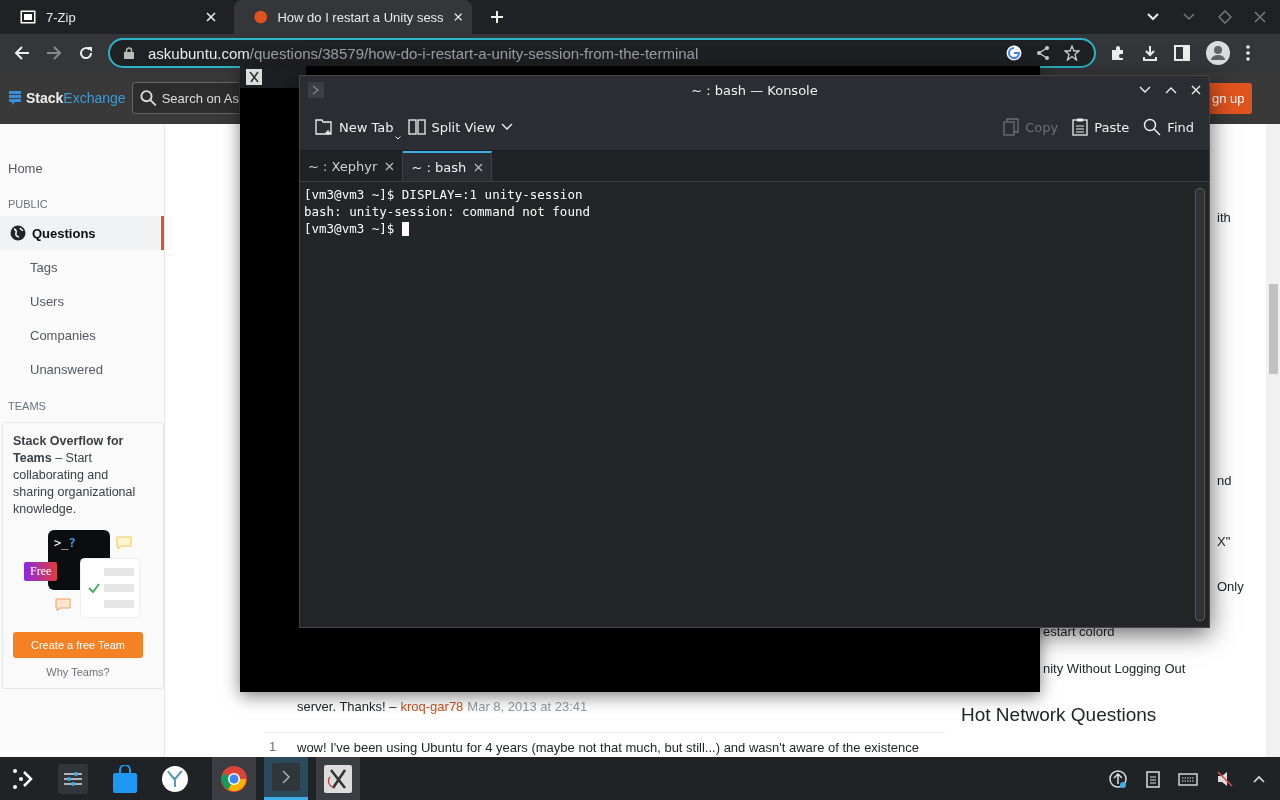 The height and width of the screenshot is (800, 1280). I want to click on puzzle-icon, so click(1118, 53).